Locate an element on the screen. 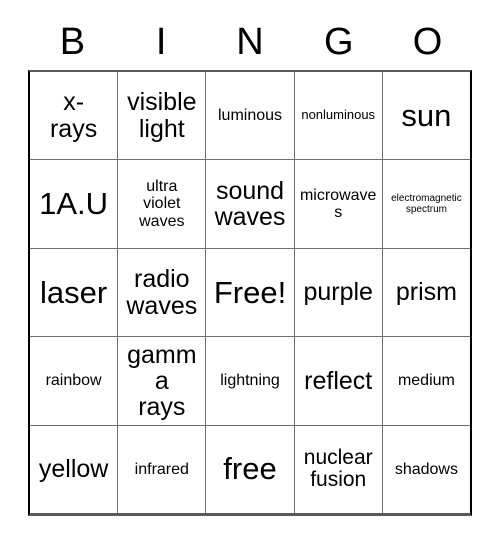 The width and height of the screenshot is (500, 544). bingo-row-3: laser radio waves Free! purple prism is located at coordinates (250, 293).